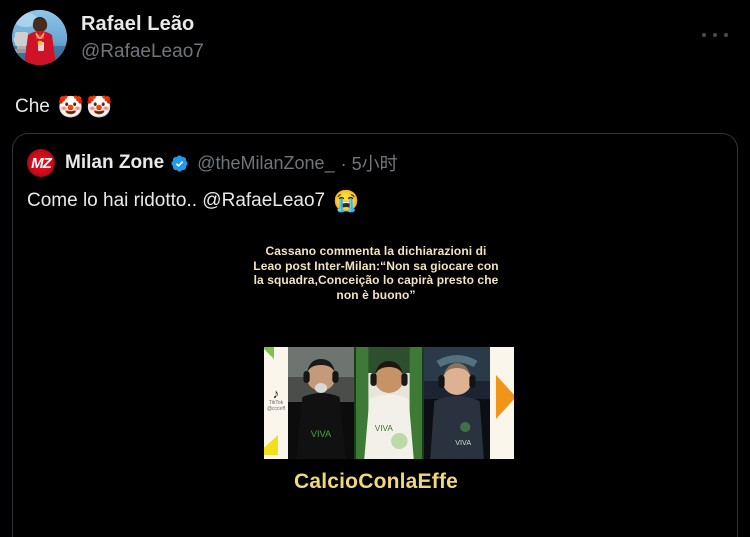  Describe the element at coordinates (375, 41) in the screenshot. I see `tweet-header: Rafael Leão @RafaeLeao7` at that location.